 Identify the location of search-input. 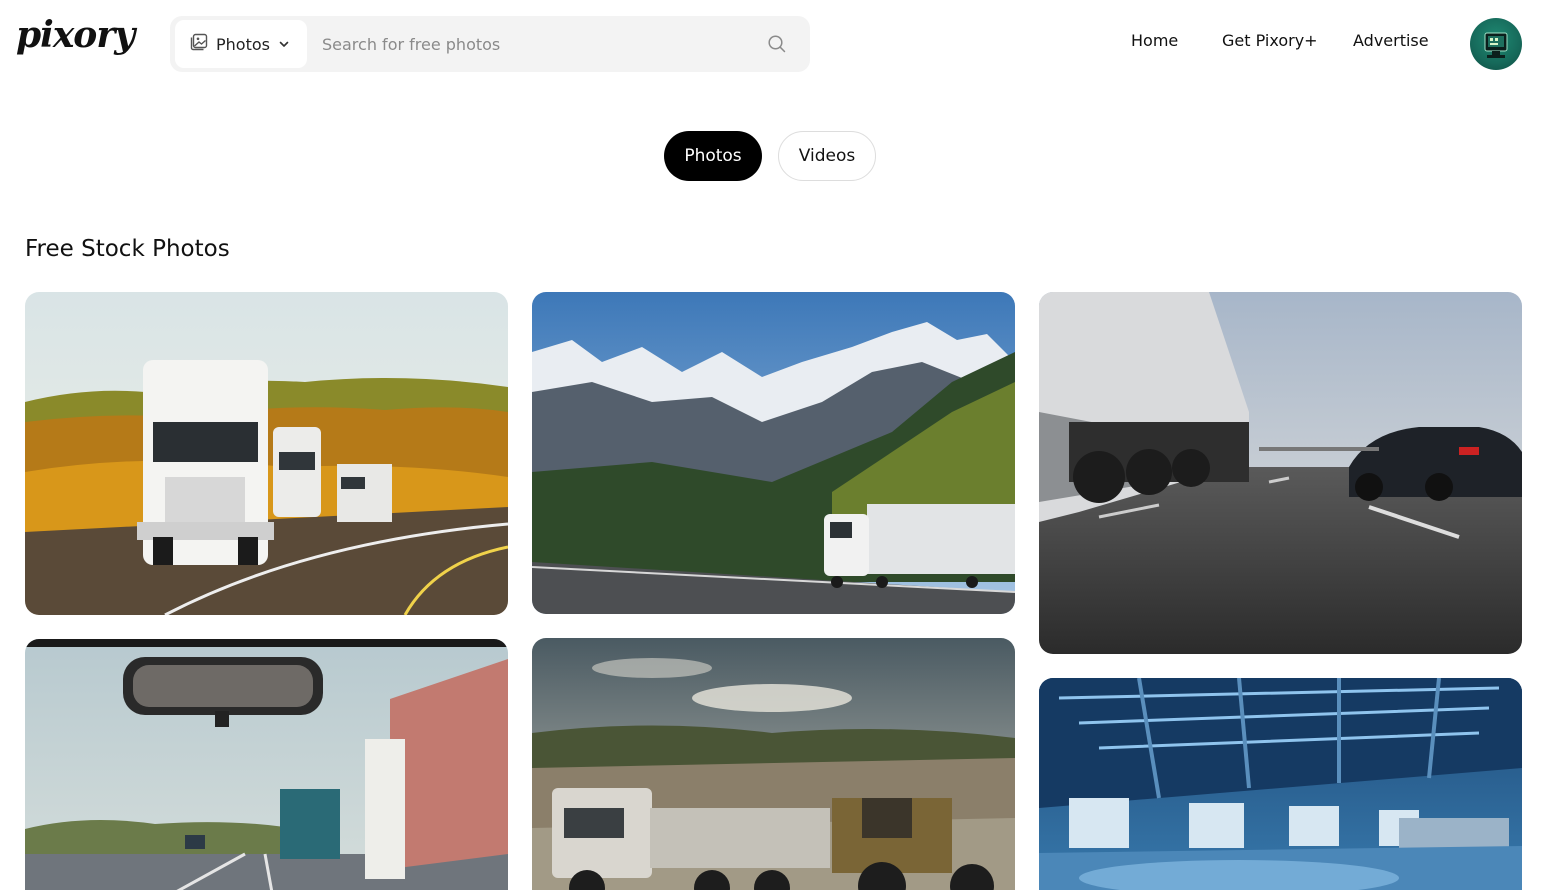
(537, 44).